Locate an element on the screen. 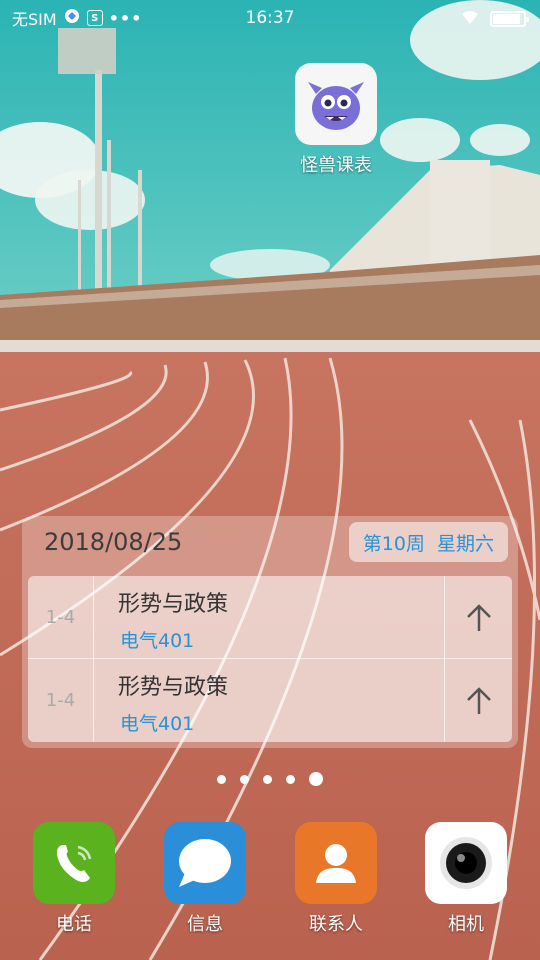 This screenshot has width=540, height=960. battery-level is located at coordinates (506, 19).